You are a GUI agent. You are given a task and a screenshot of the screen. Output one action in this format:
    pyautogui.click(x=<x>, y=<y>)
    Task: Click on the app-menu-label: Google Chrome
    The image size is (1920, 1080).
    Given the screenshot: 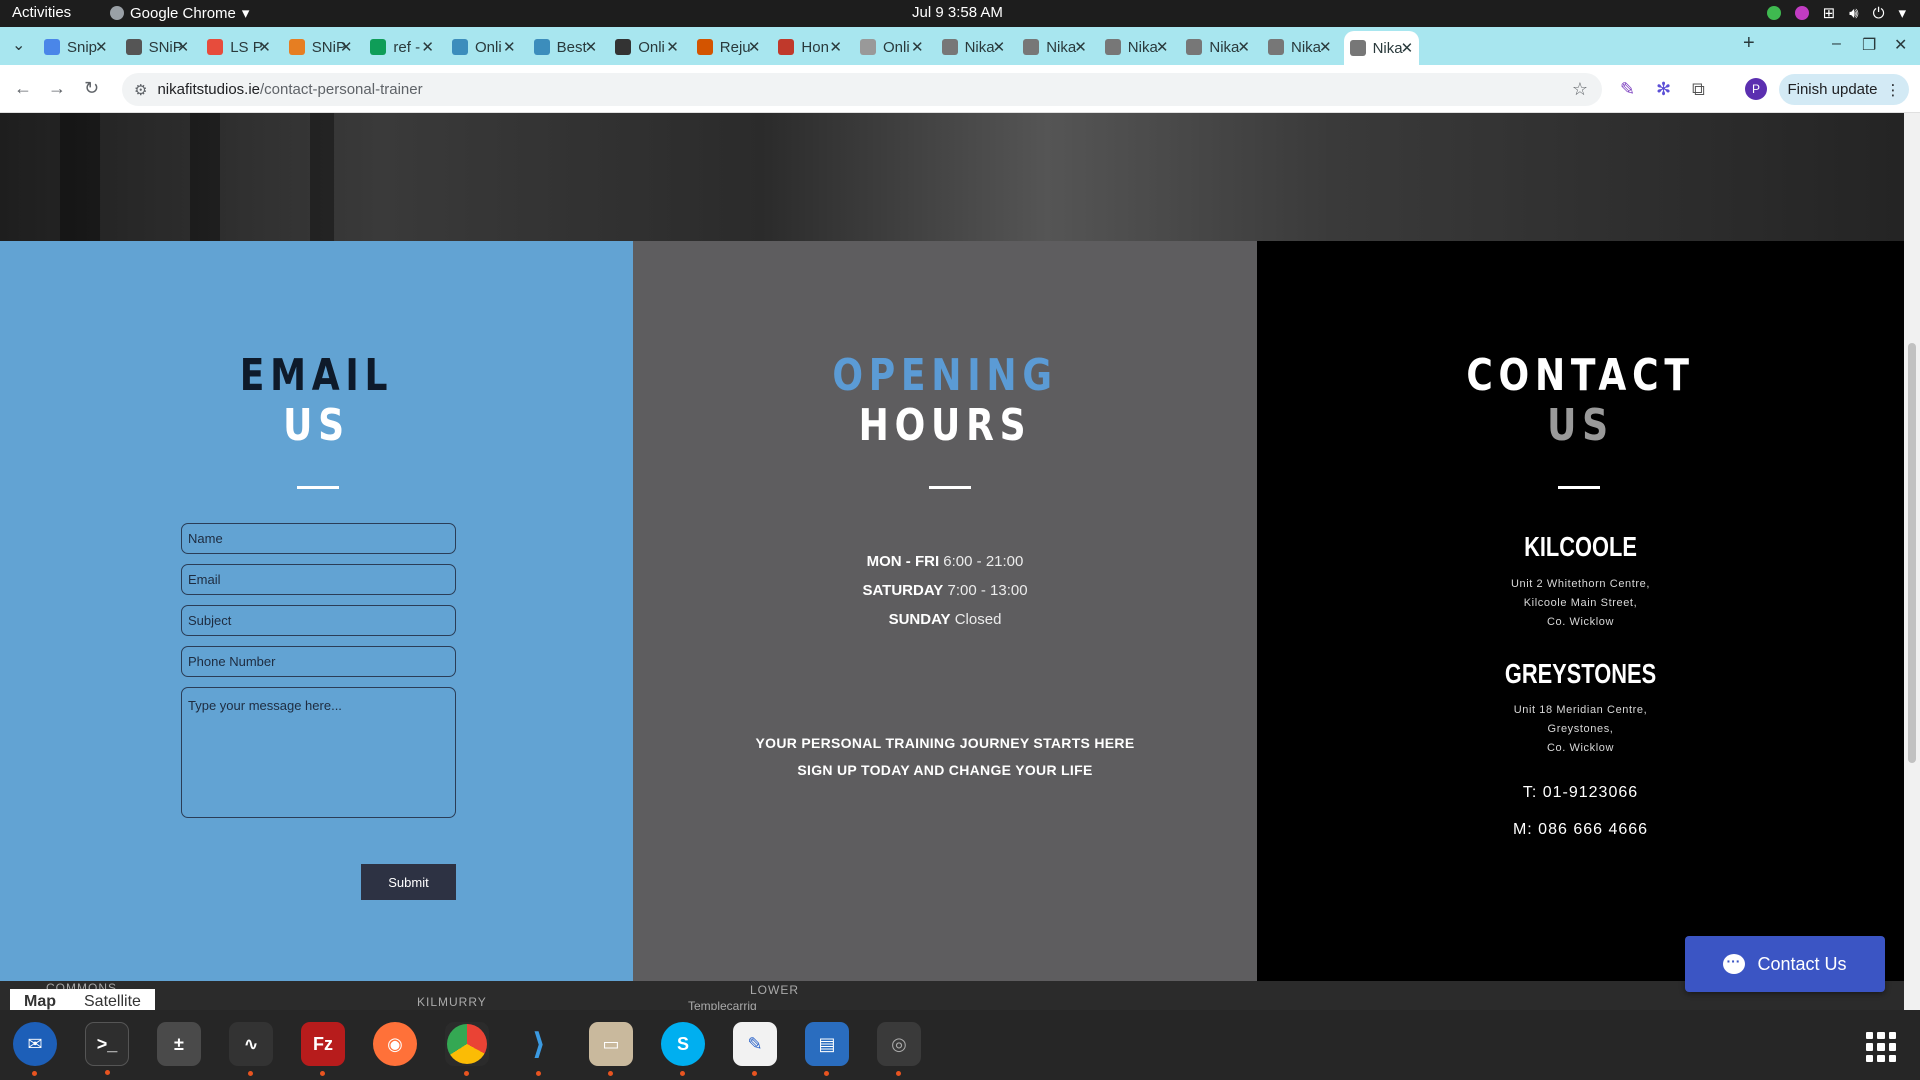 What is the action you would take?
    pyautogui.click(x=183, y=13)
    